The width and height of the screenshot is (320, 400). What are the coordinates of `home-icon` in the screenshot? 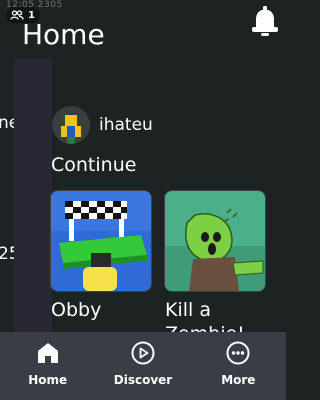 It's located at (47, 353).